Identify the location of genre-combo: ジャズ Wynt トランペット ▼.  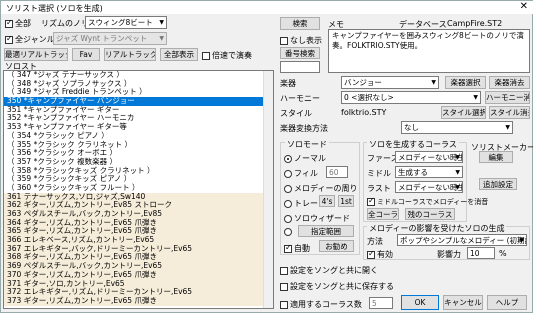
(110, 38).